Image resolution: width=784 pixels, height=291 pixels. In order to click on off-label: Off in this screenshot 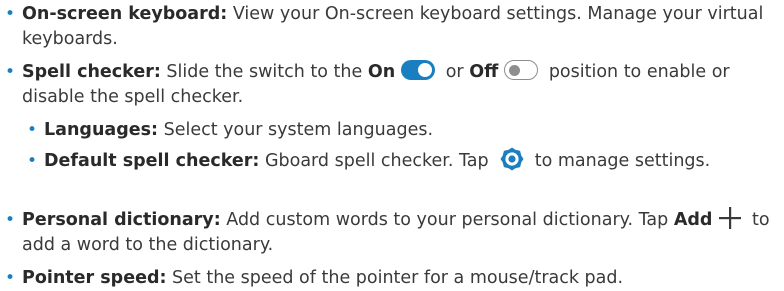, I will do `click(484, 72)`.